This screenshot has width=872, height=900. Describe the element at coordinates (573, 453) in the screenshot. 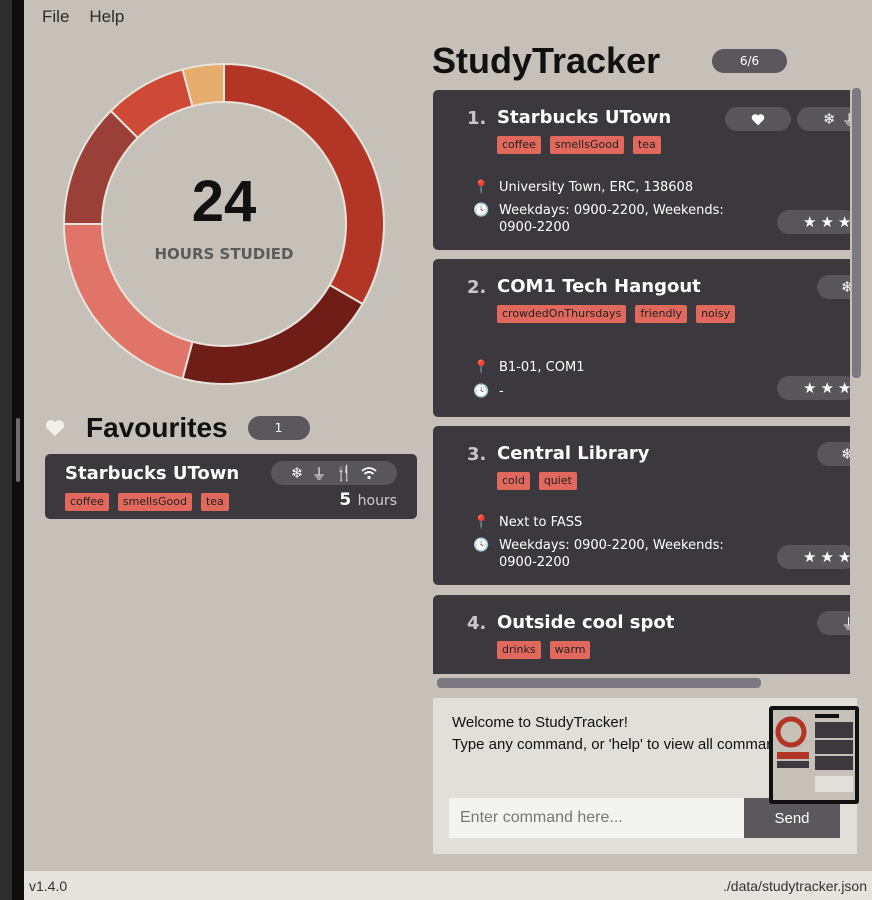

I see `card-name: Central Library` at that location.